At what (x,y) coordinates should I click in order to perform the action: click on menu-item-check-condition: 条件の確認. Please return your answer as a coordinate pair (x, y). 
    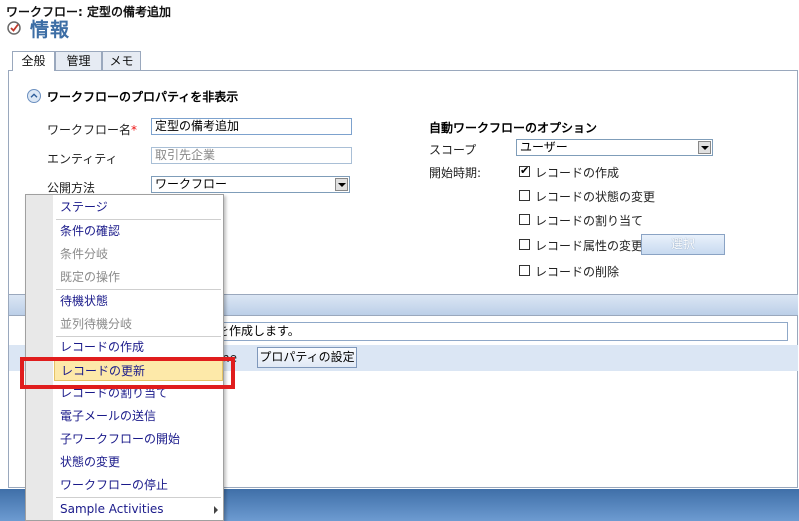
    Looking at the image, I should click on (138, 231).